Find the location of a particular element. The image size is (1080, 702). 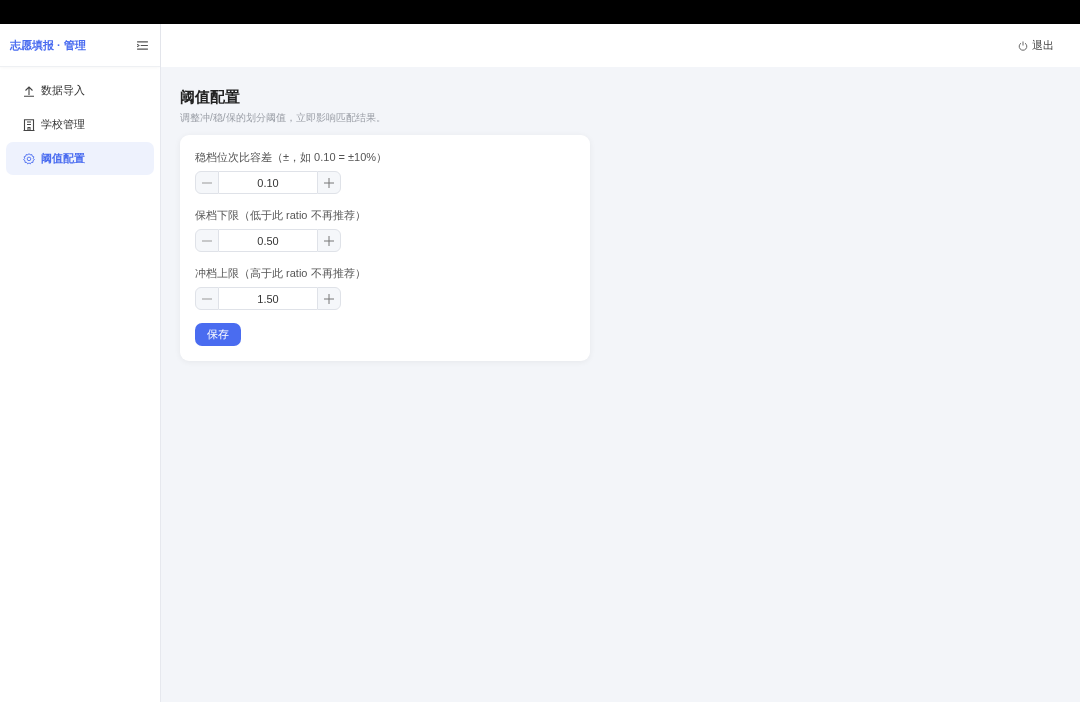

menu-icon is located at coordinates (142, 45).